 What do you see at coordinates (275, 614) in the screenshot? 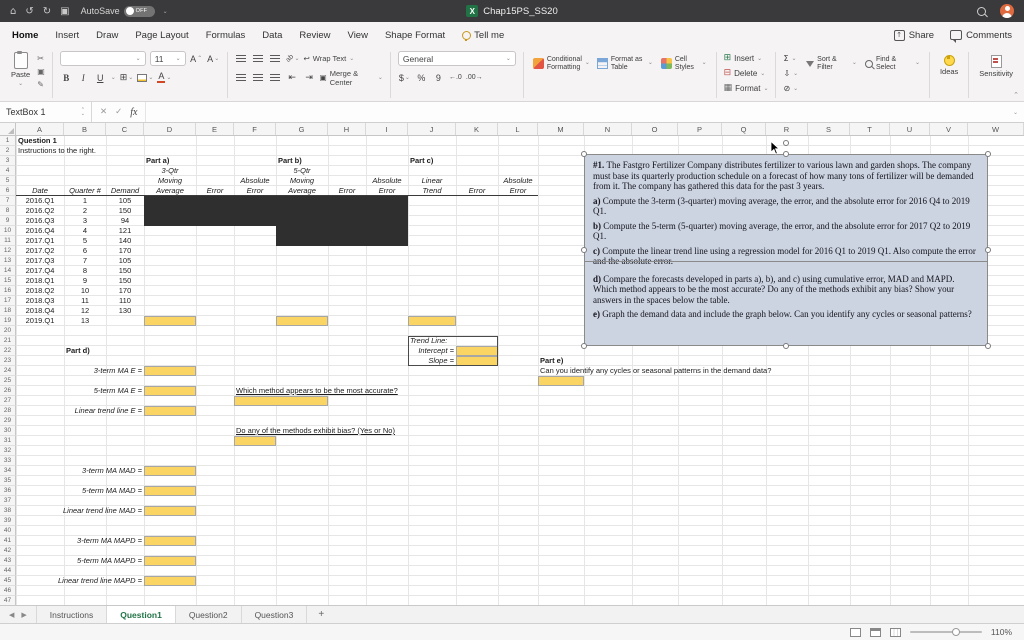
I see `sheet-tab-question3: Question3` at bounding box center [275, 614].